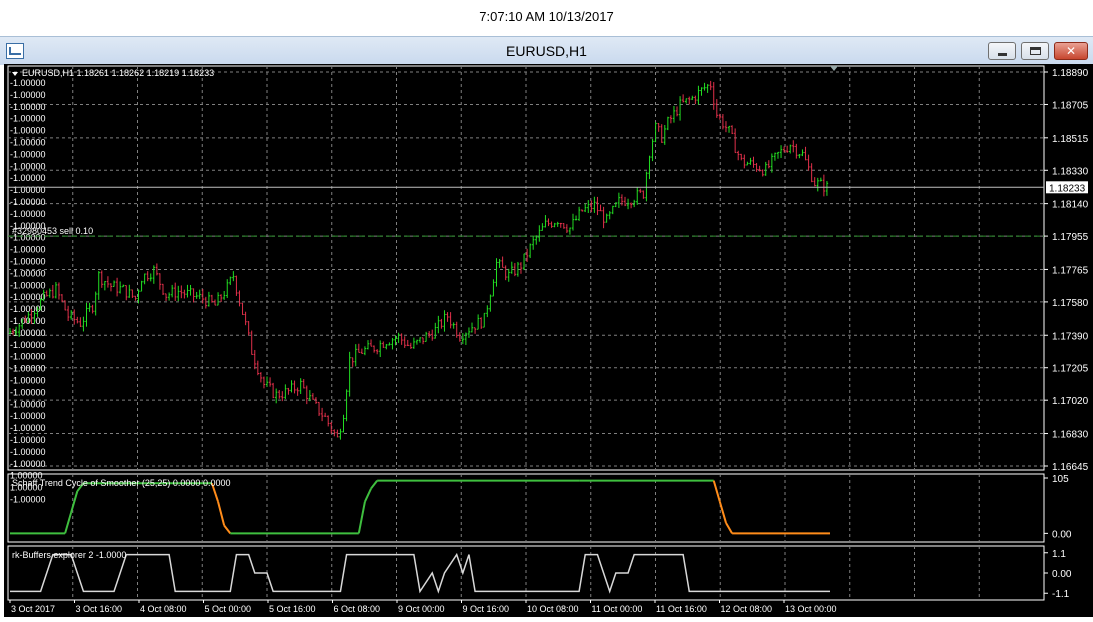 This screenshot has width=1093, height=622. Describe the element at coordinates (486, 609) in the screenshot. I see `x-tick-label: 9 Oct 16:00` at that location.